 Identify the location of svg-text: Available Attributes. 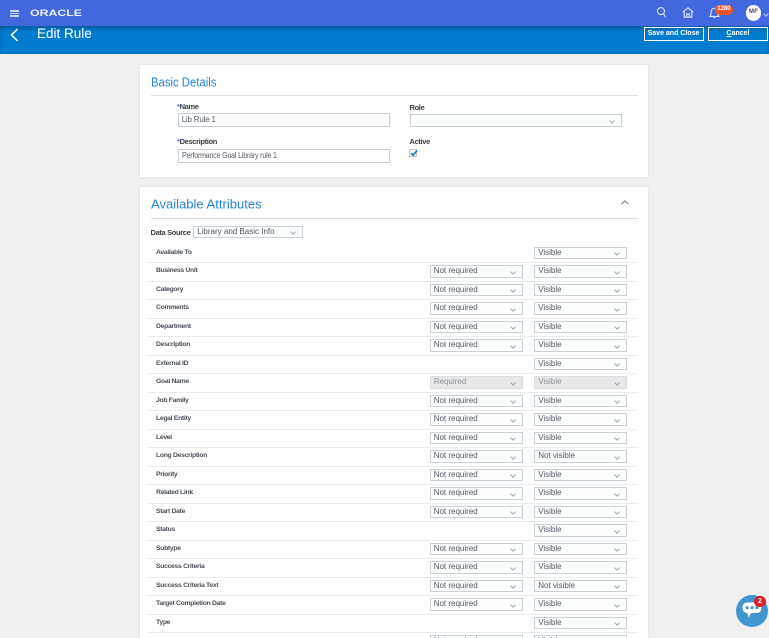
(206, 205).